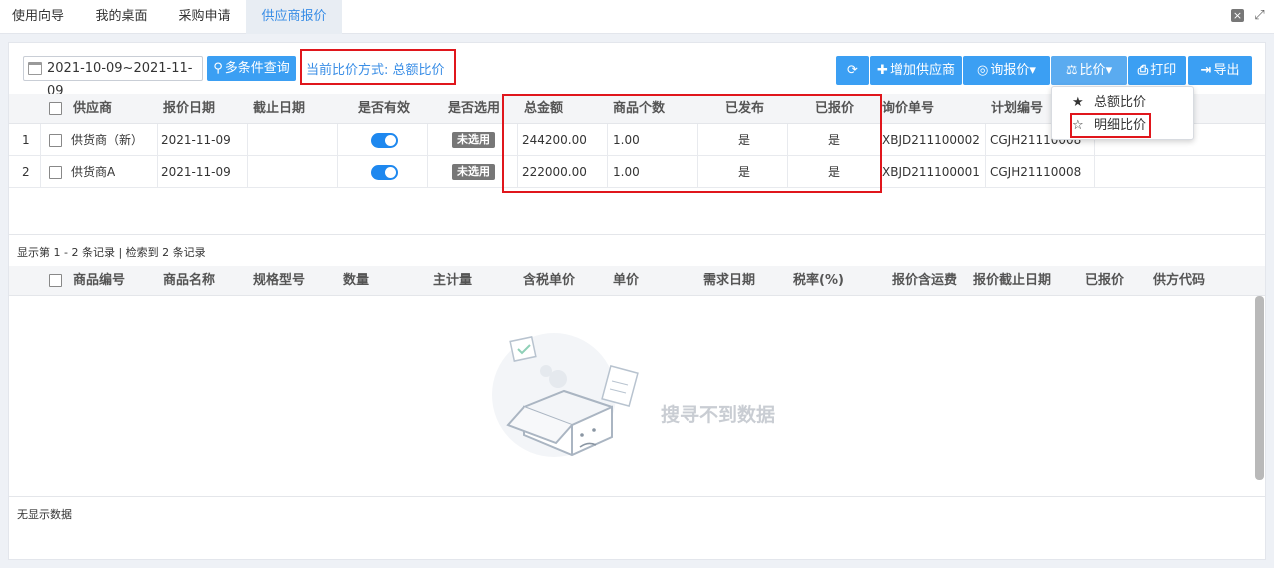 The height and width of the screenshot is (568, 1274). Describe the element at coordinates (1259, 388) in the screenshot. I see `vertical-scrollbar` at that location.